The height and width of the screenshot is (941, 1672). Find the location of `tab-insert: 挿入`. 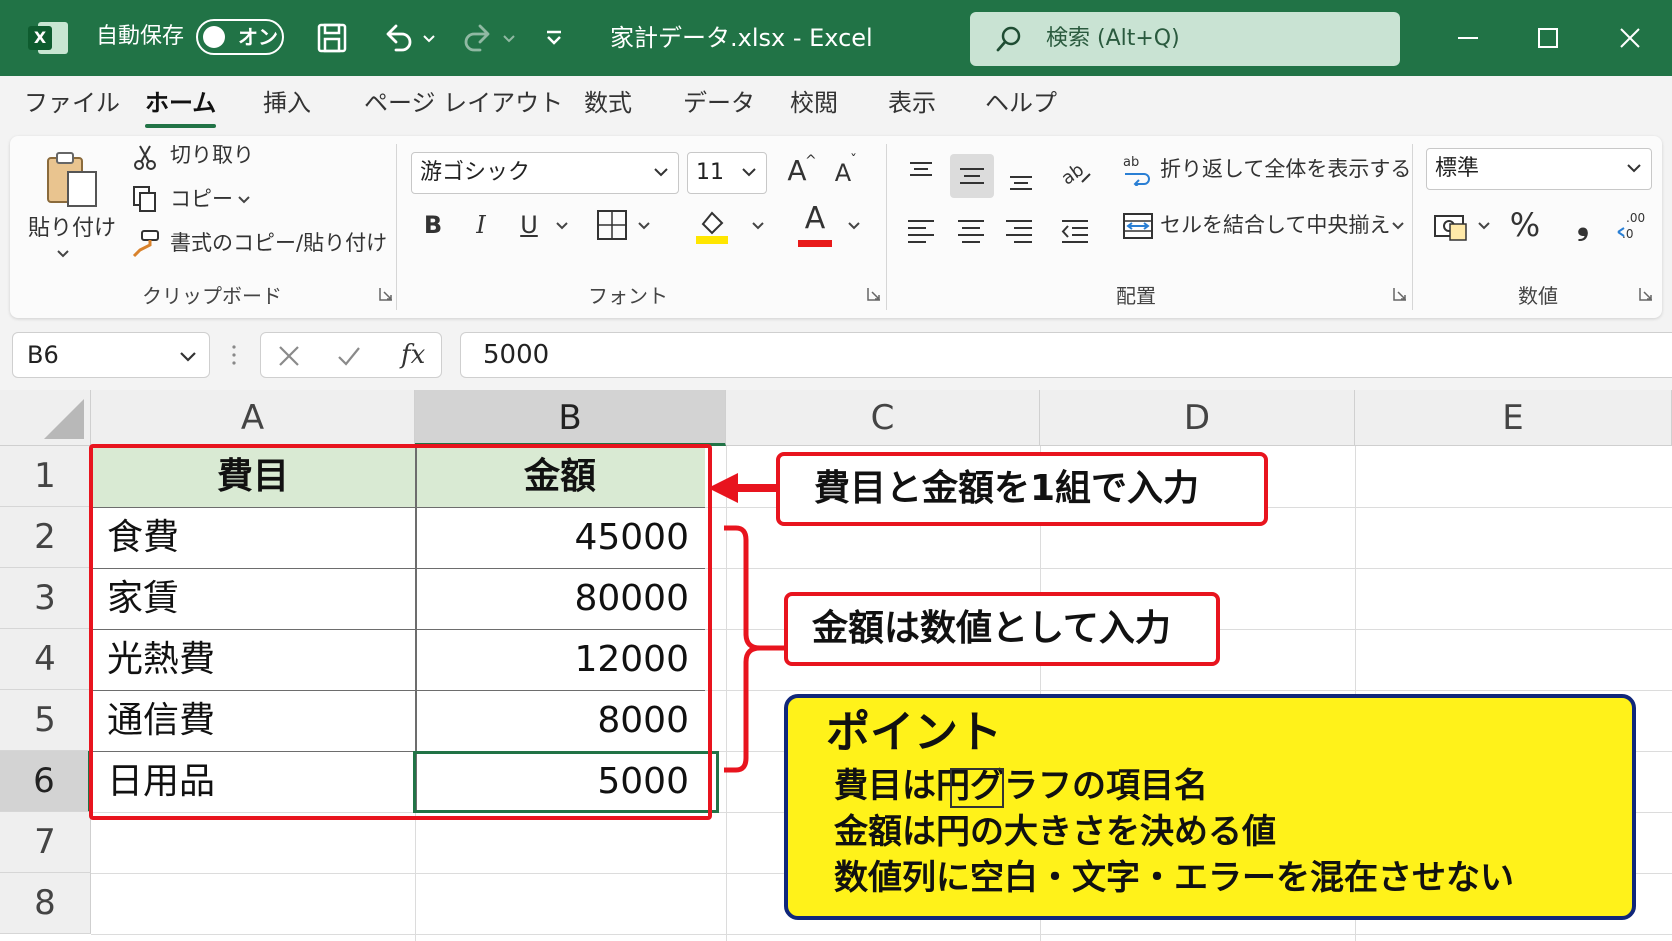

tab-insert: 挿入 is located at coordinates (287, 103).